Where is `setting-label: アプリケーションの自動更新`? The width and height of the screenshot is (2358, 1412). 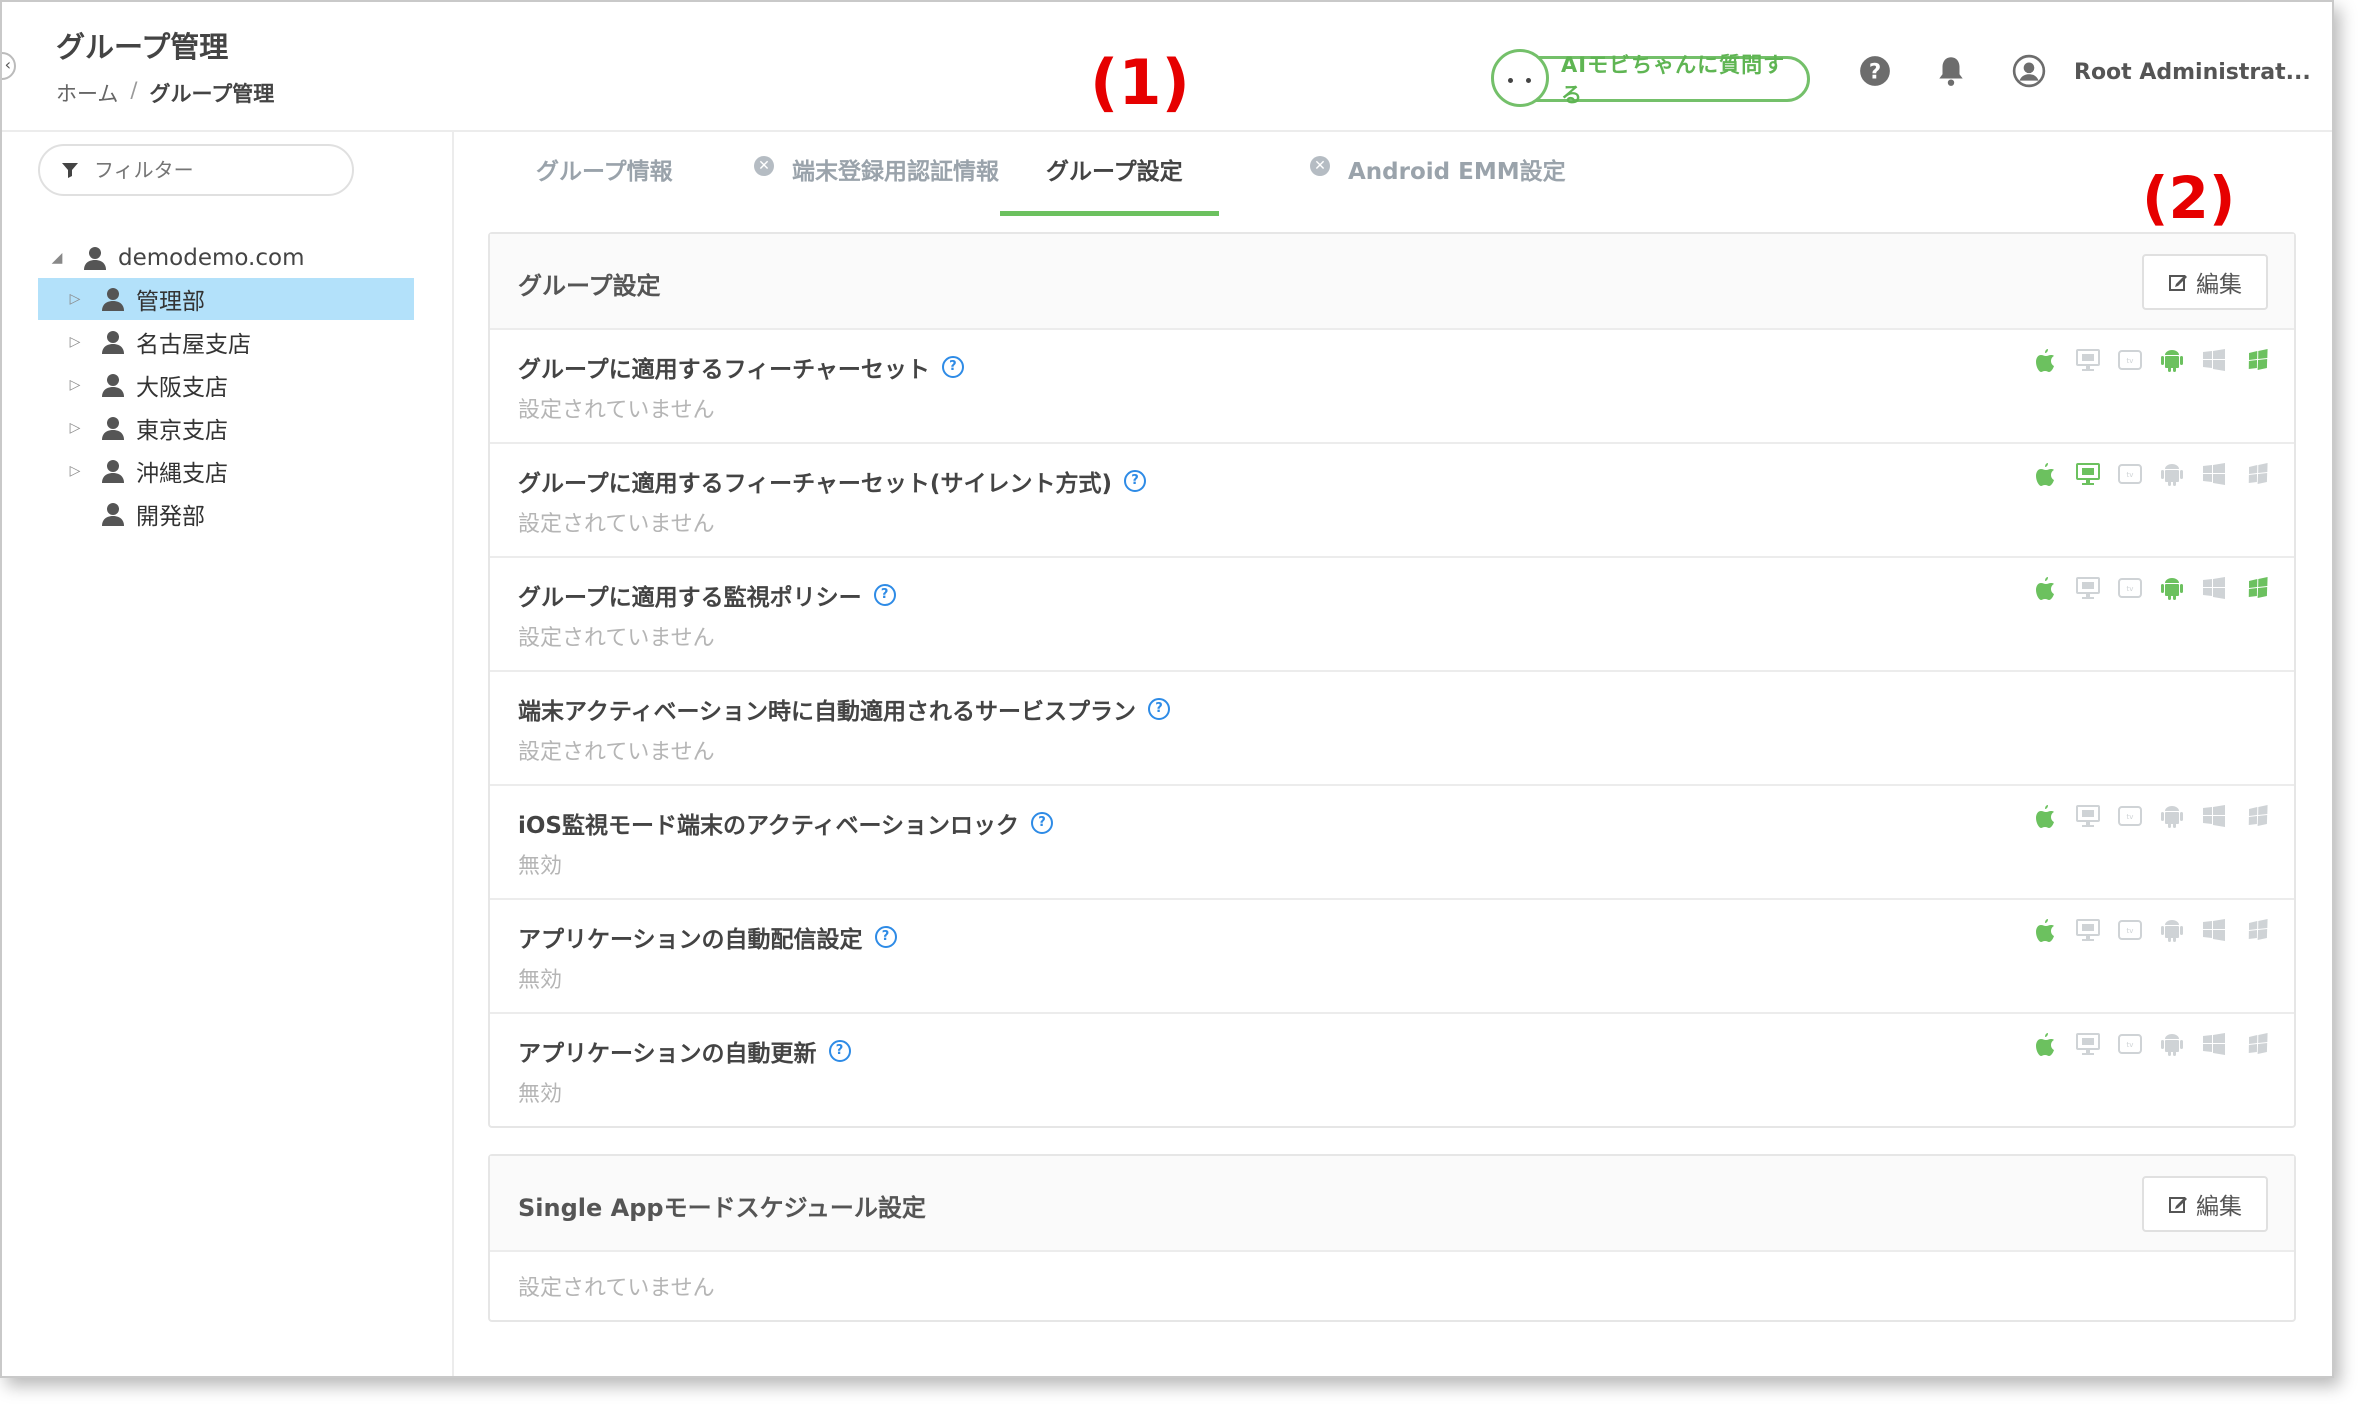
setting-label: アプリケーションの自動更新 is located at coordinates (667, 1054).